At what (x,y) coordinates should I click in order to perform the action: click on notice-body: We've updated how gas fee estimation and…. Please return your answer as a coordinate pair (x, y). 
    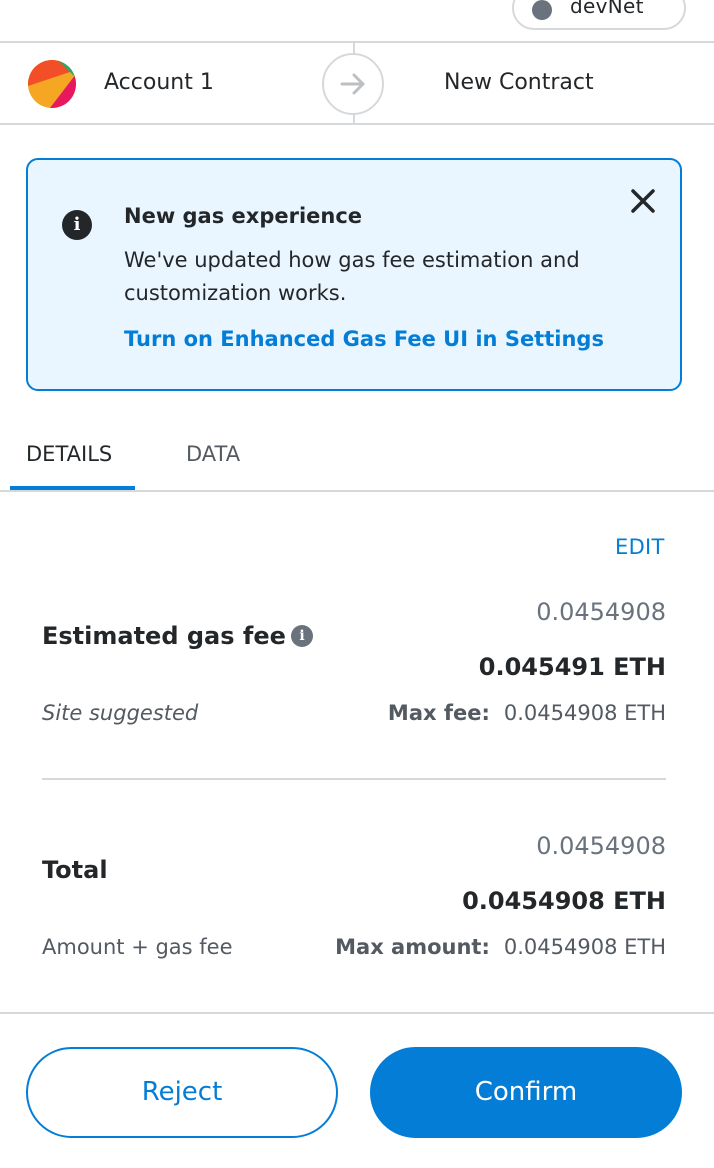
    Looking at the image, I should click on (352, 276).